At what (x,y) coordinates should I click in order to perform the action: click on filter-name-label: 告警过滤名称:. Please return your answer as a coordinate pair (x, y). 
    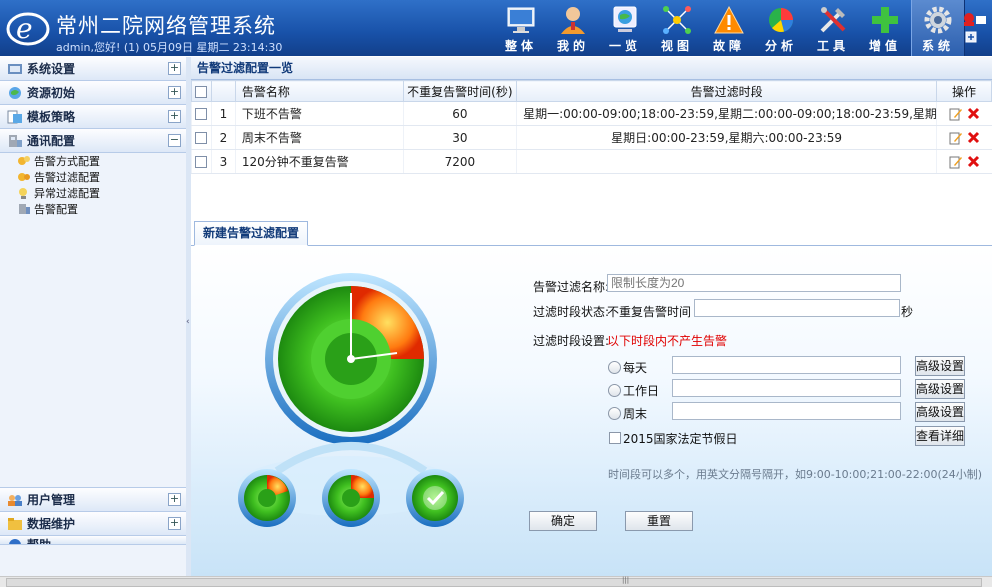
    Looking at the image, I should click on (571, 287).